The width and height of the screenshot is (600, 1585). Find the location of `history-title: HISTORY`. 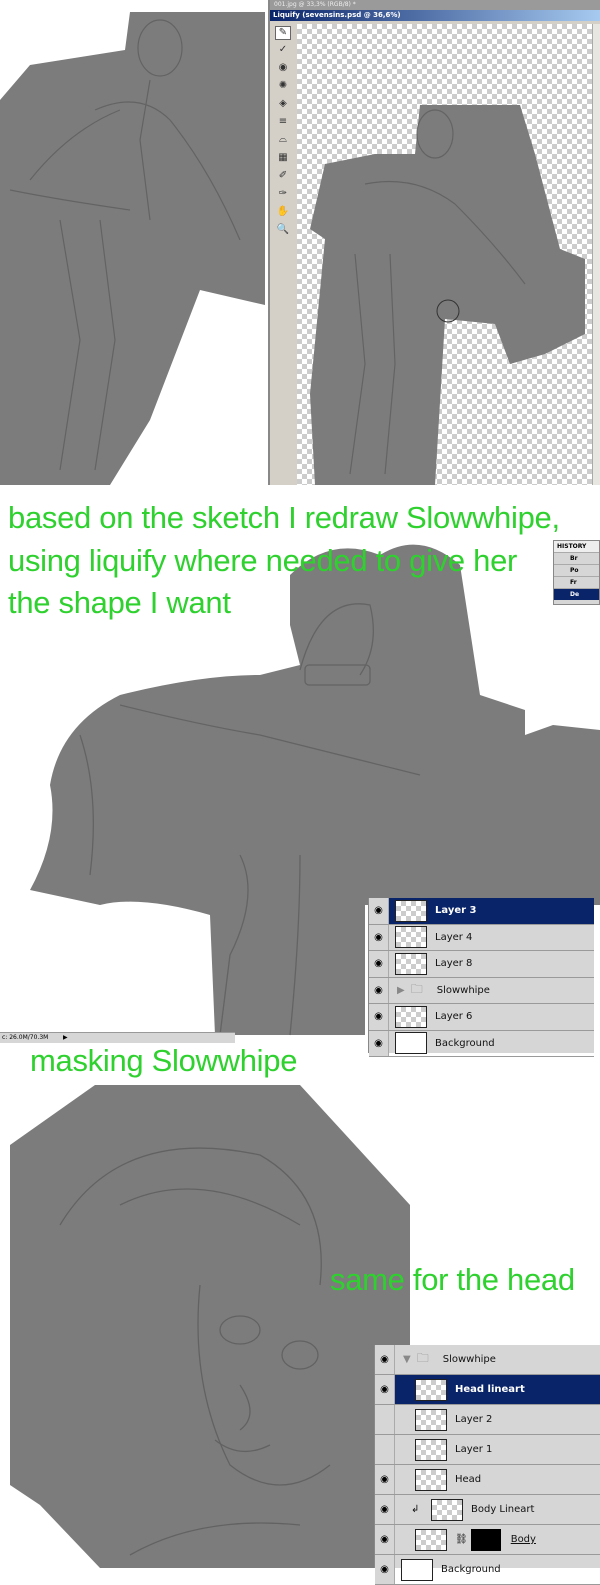

history-title: HISTORY is located at coordinates (576, 546).